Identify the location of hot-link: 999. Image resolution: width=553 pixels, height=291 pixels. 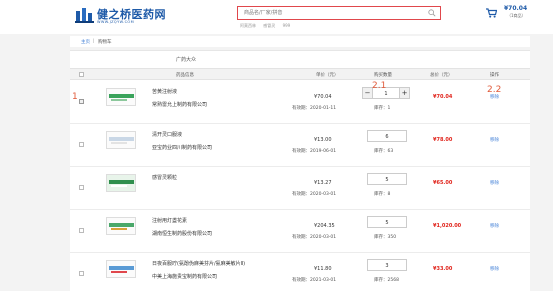
(287, 25).